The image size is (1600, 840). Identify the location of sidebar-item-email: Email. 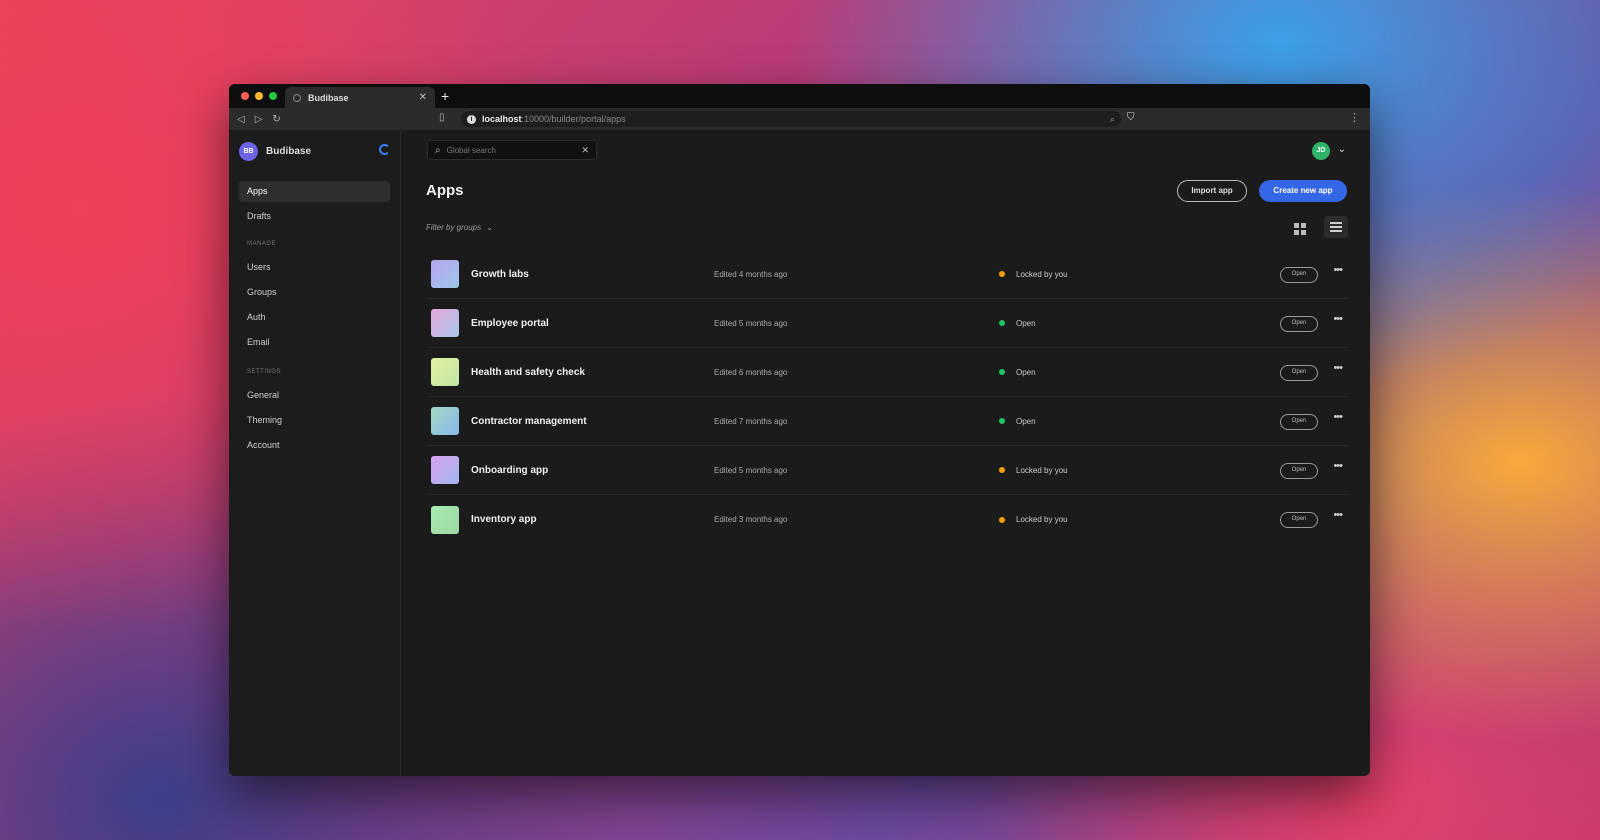
(314, 342).